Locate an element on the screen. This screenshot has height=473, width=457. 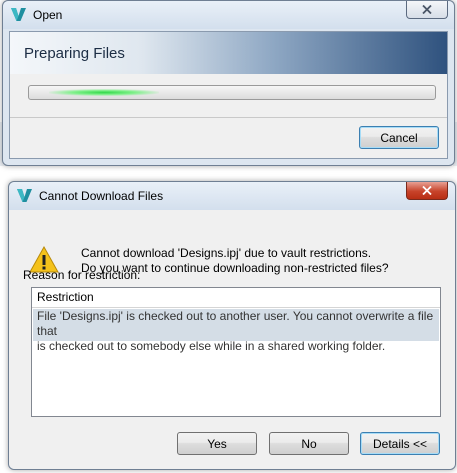
no-button: No is located at coordinates (309, 443).